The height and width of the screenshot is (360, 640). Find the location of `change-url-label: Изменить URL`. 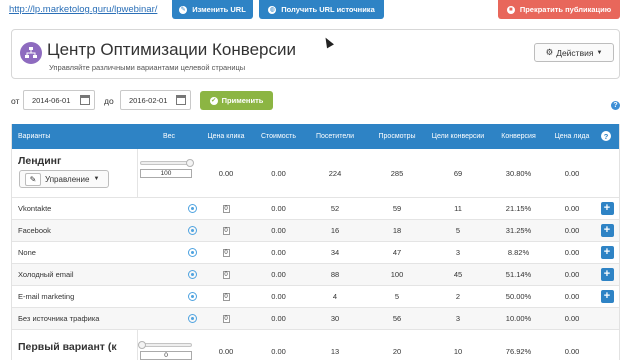

change-url-label: Изменить URL is located at coordinates (219, 9).